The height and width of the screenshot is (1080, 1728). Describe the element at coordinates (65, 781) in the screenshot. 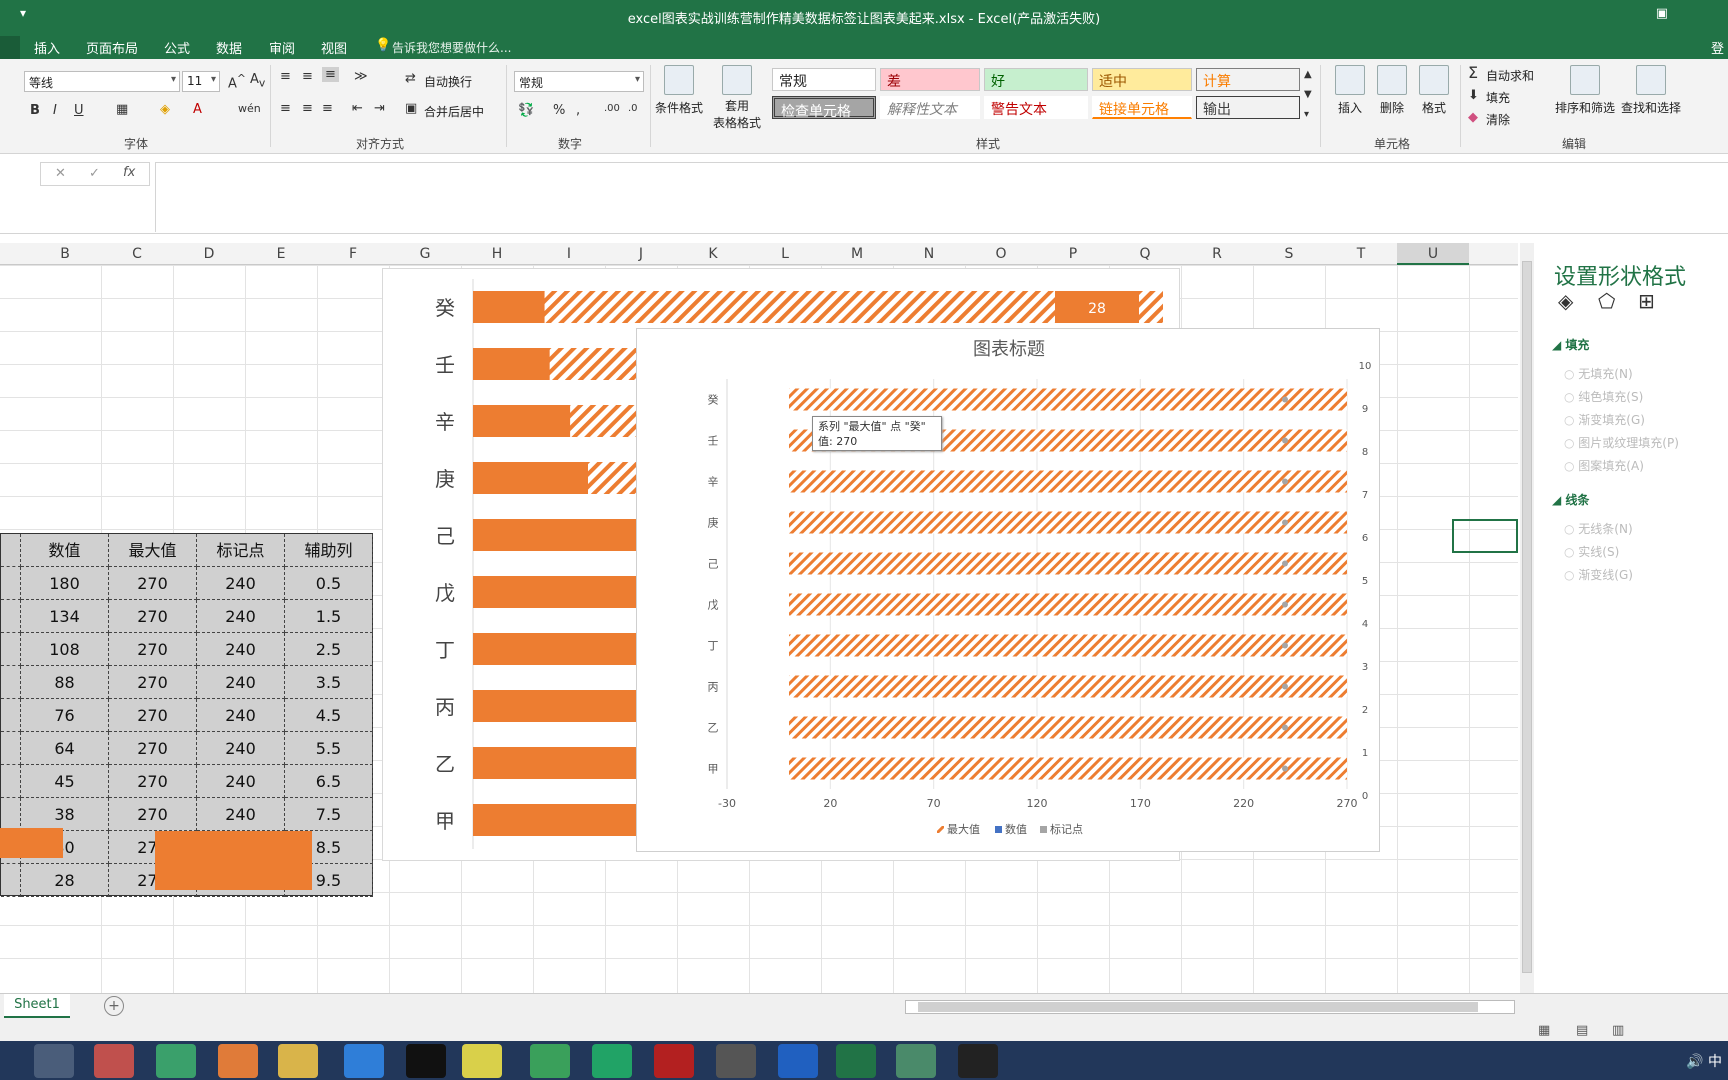

I see `table-cell: 45` at that location.